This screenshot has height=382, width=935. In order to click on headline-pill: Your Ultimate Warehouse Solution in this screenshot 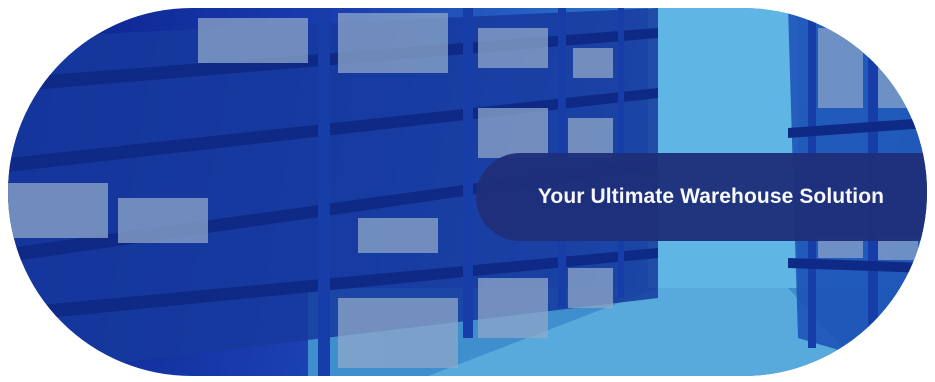, I will do `click(701, 197)`.